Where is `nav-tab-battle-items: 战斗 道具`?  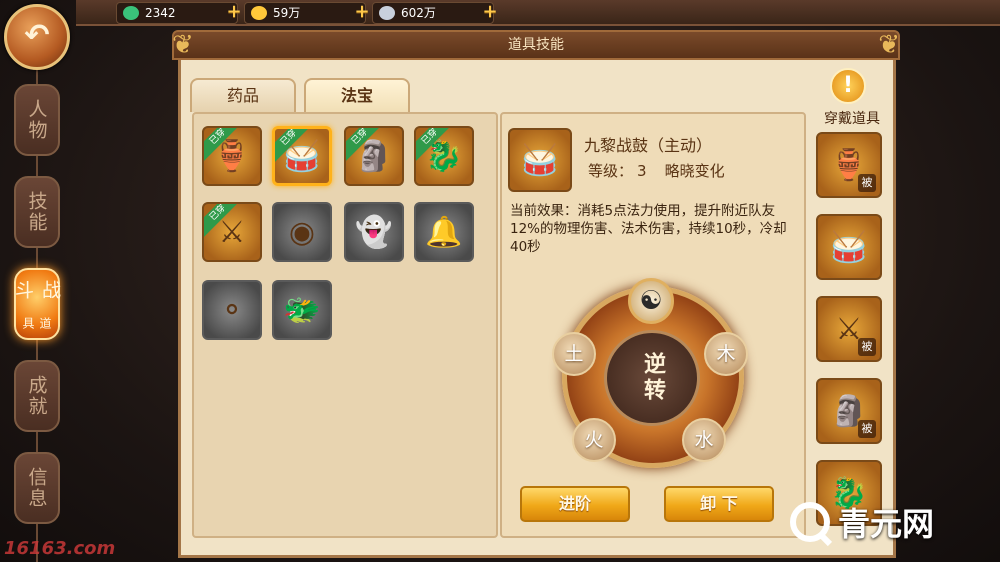 nav-tab-battle-items: 战斗 道具 is located at coordinates (36, 304).